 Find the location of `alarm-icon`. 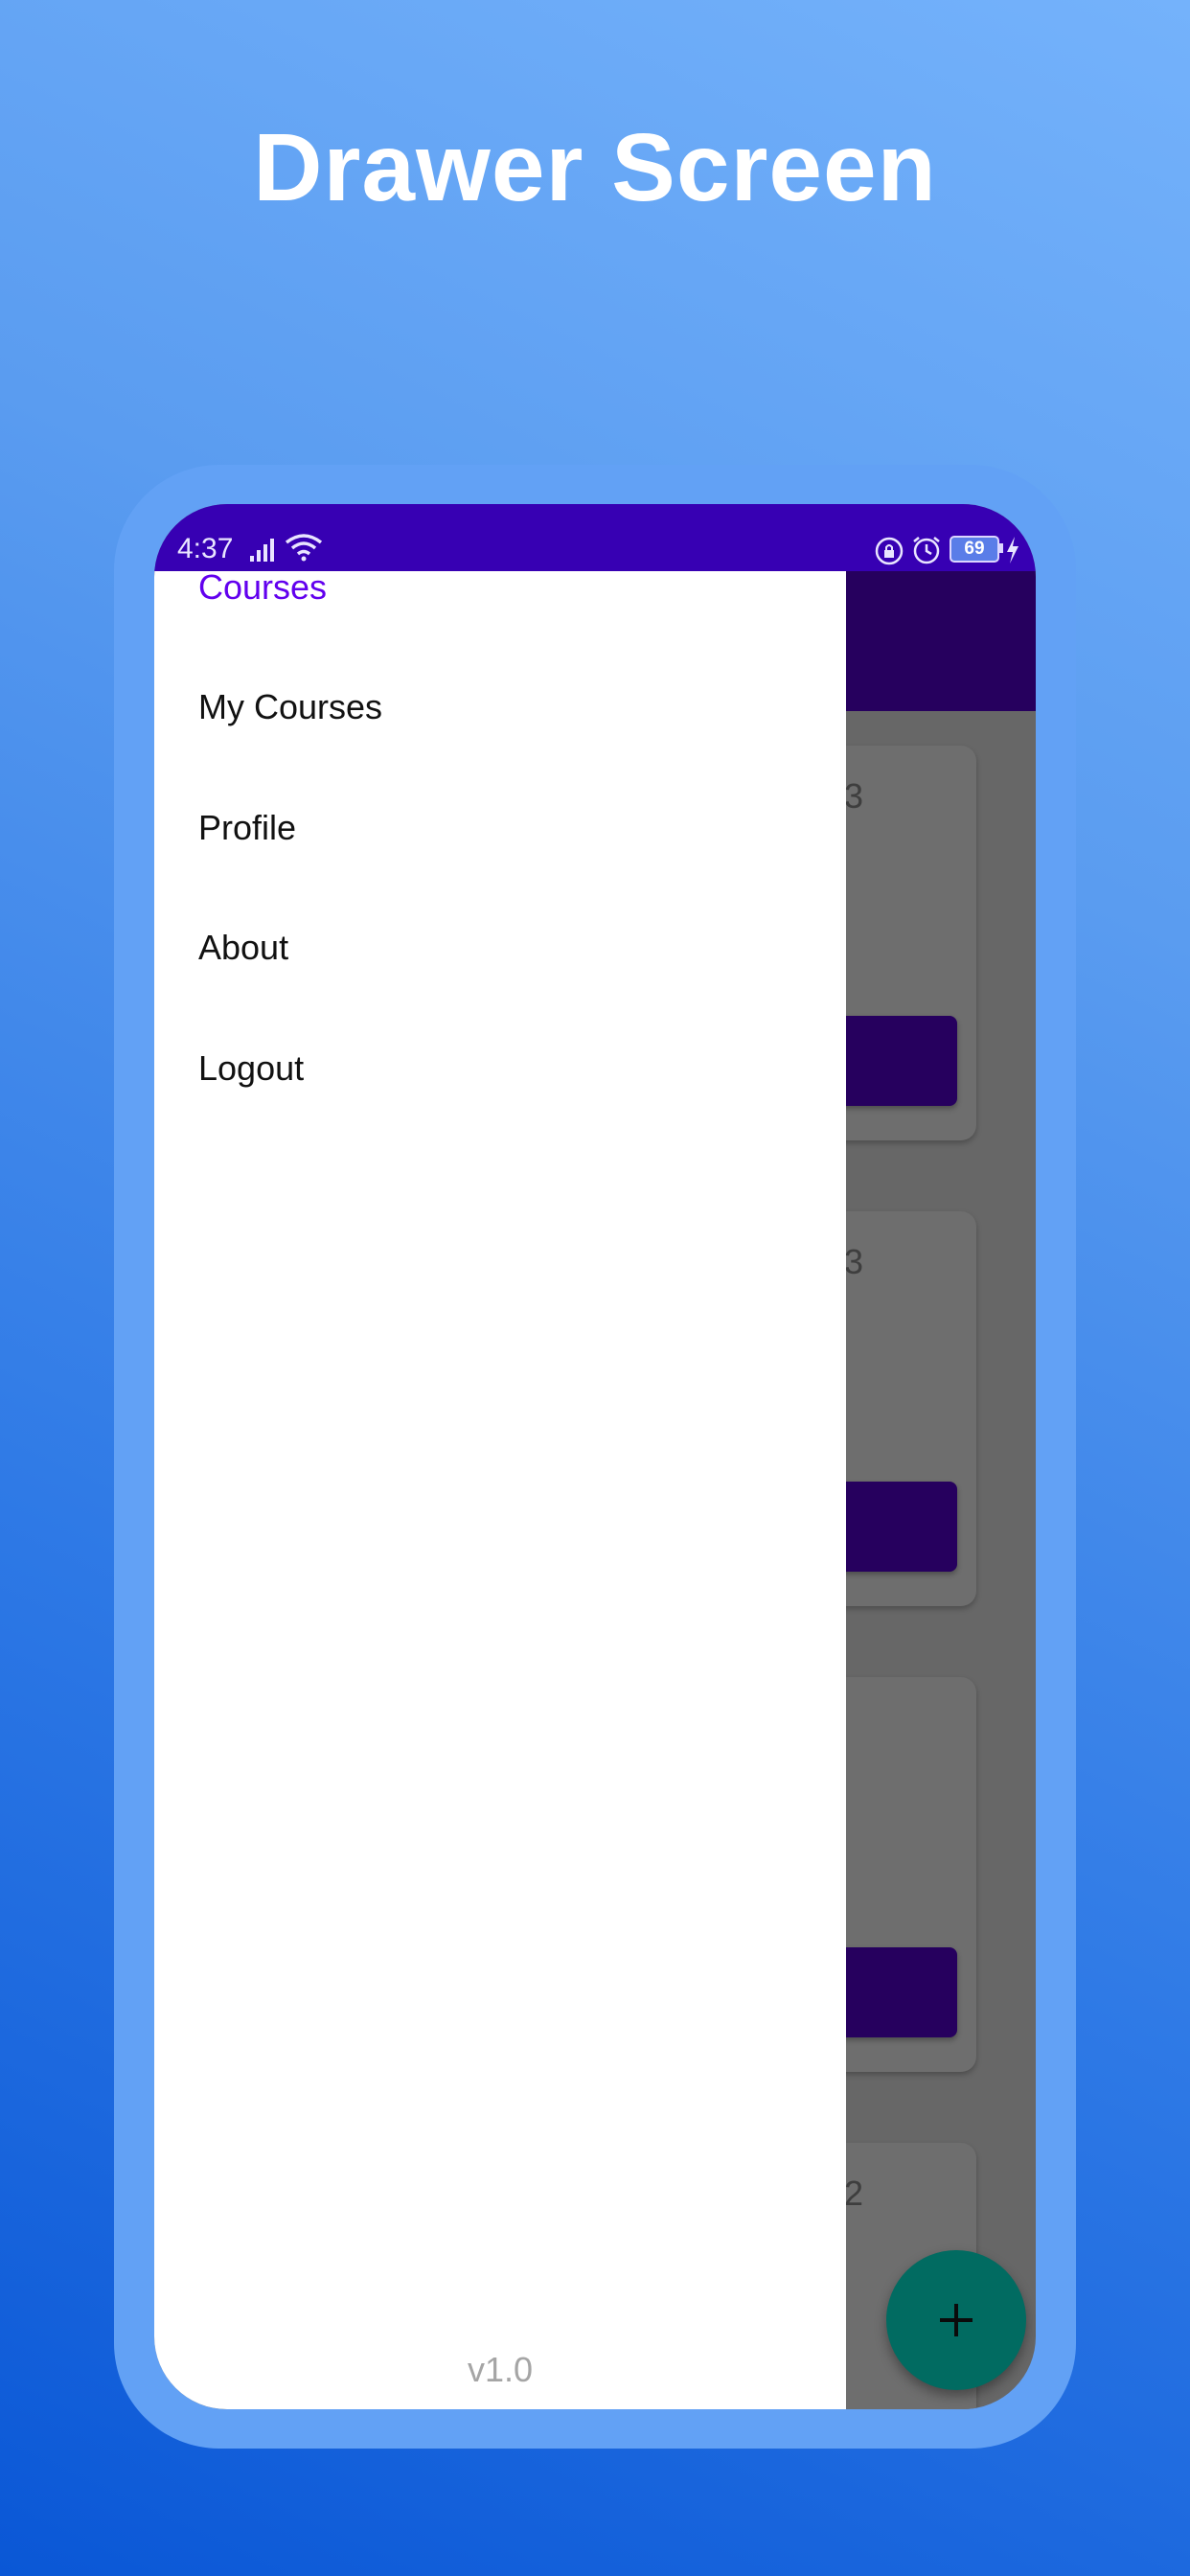

alarm-icon is located at coordinates (927, 550).